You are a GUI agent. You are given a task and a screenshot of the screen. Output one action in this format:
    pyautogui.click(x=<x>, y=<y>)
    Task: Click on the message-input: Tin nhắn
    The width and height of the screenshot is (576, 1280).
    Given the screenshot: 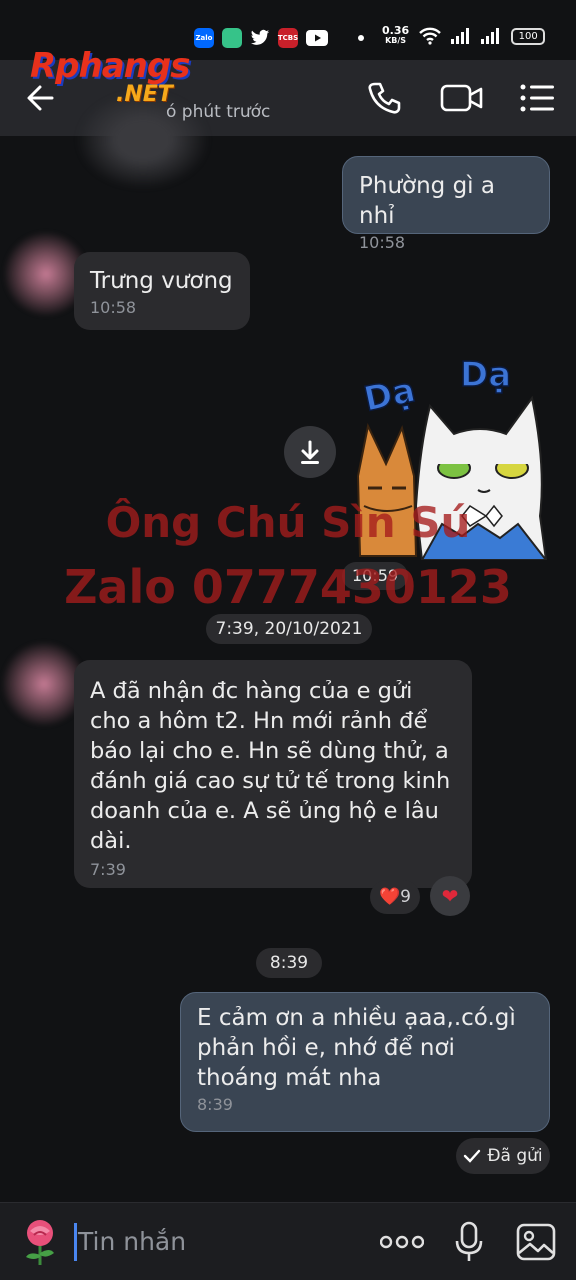 What is the action you would take?
    pyautogui.click(x=132, y=1241)
    